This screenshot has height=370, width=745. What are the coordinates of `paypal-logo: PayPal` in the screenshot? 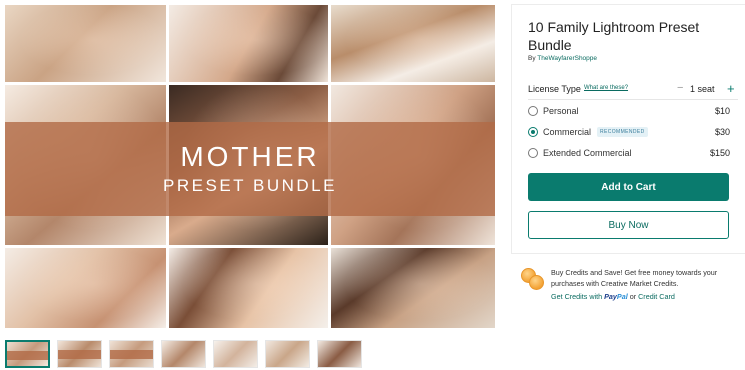 It's located at (616, 296).